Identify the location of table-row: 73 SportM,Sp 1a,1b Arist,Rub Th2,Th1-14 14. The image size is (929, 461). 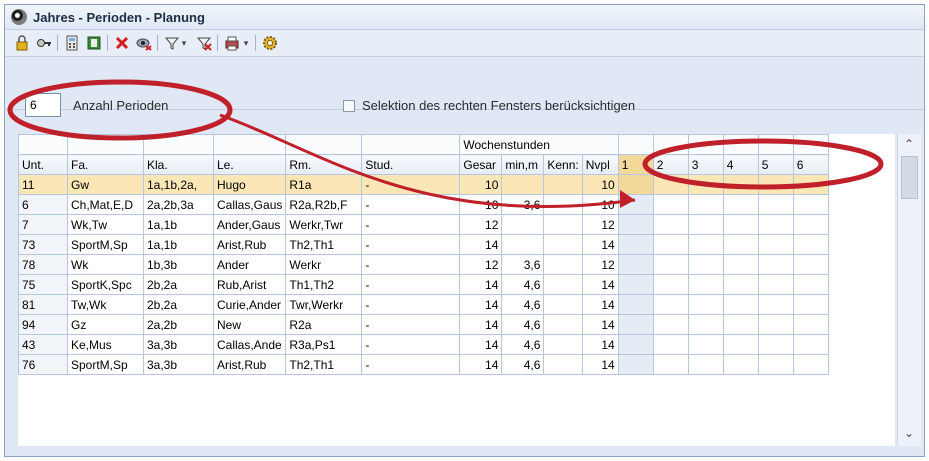
(423, 244).